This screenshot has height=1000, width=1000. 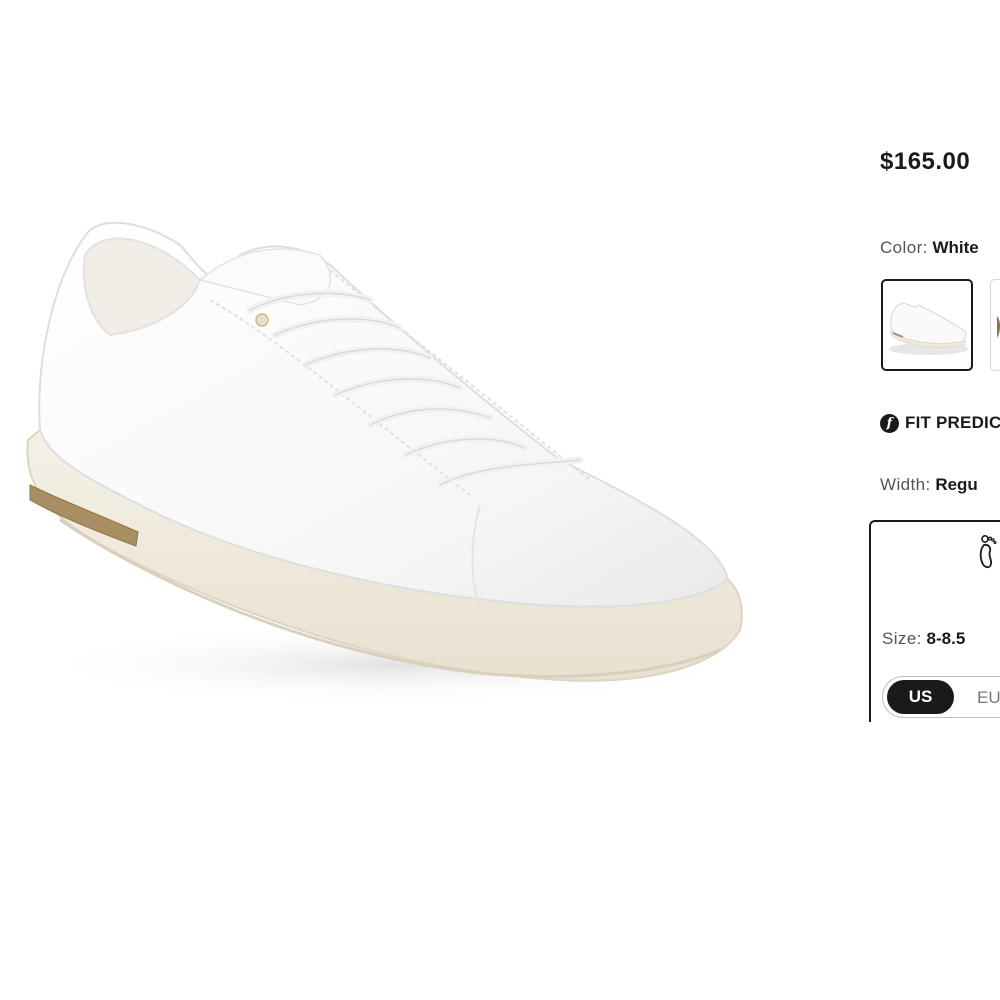 I want to click on color-swatch-white, so click(x=927, y=325).